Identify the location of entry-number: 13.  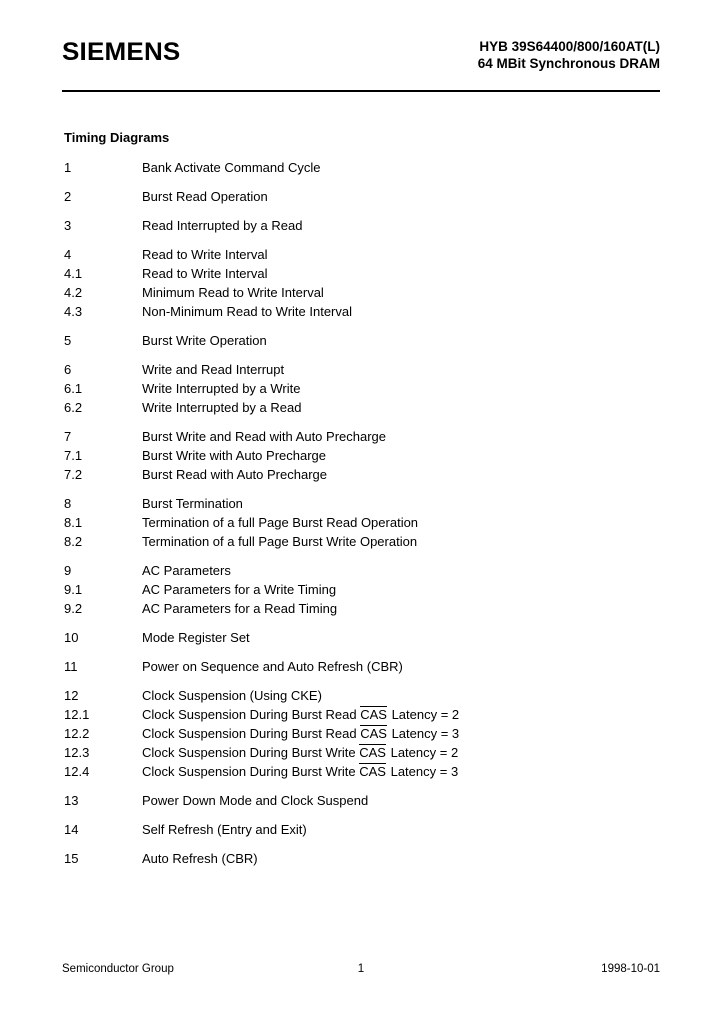
(71, 800).